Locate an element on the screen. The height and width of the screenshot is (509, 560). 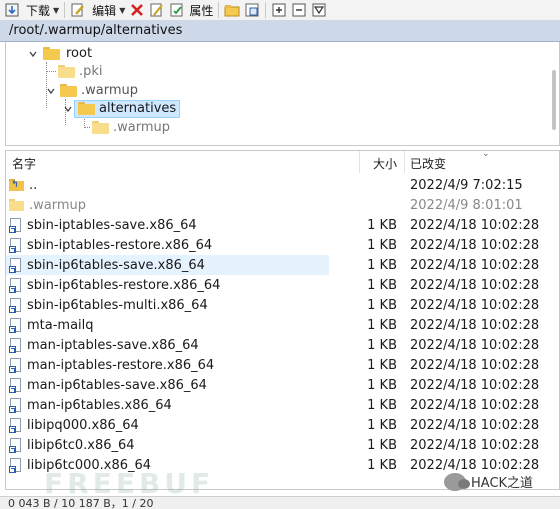
tree-node-root: root is located at coordinates (60, 53).